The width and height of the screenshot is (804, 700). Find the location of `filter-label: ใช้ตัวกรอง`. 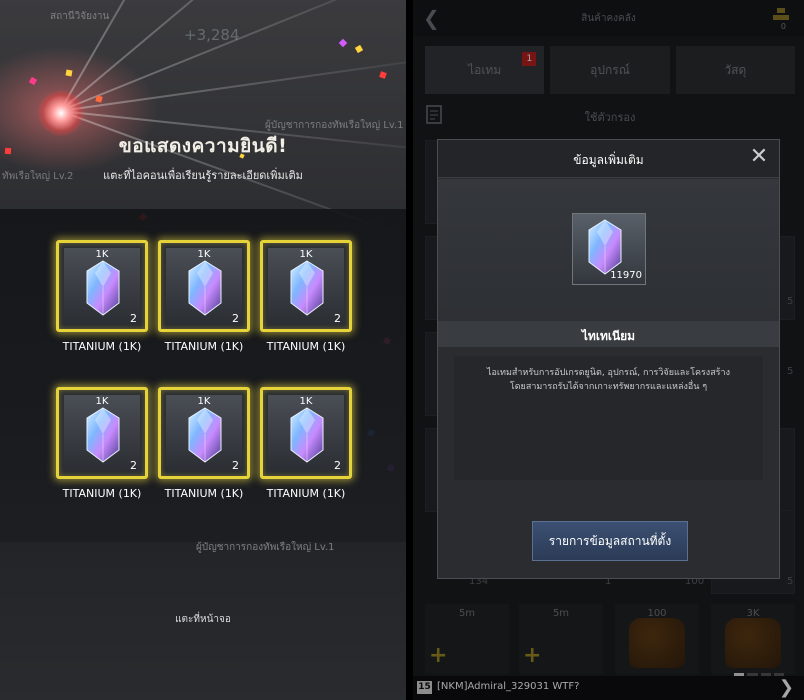

filter-label: ใช้ตัวกรอง is located at coordinates (610, 117).